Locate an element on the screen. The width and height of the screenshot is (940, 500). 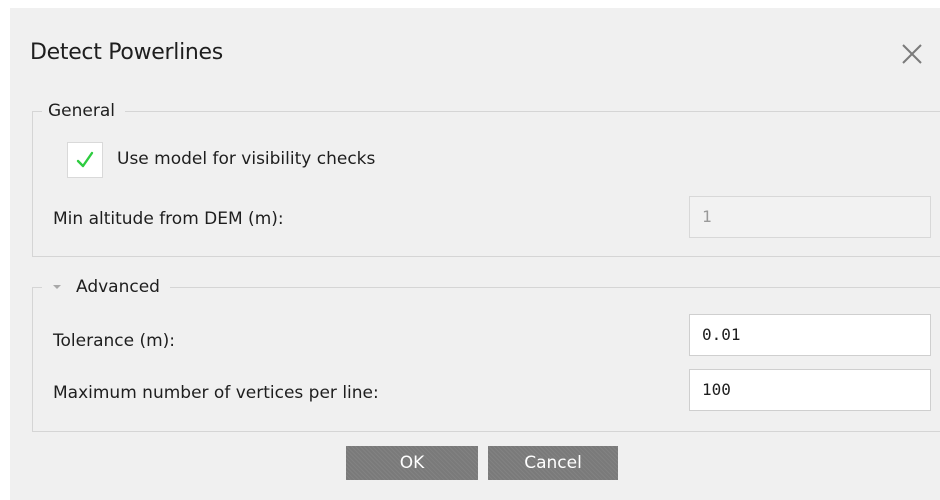
ok-button: OK is located at coordinates (412, 463).